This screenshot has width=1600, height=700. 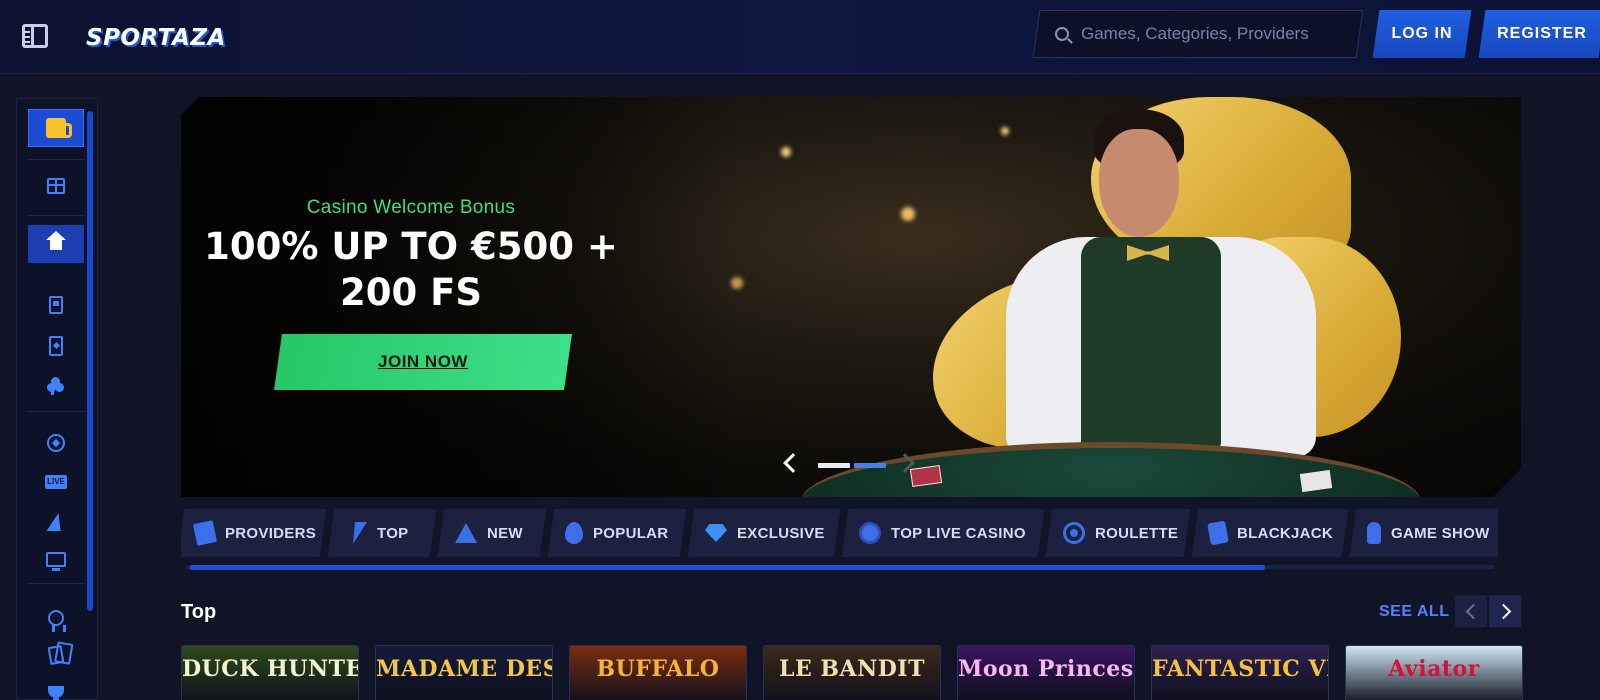 I want to click on promo-title-line-2: 200 FS, so click(x=411, y=292).